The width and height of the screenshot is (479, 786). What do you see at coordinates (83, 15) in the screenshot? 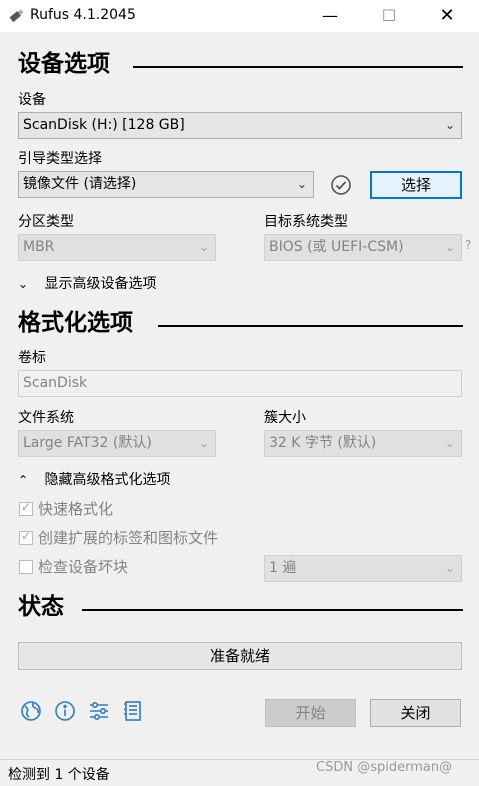
I see `window-title: Rufus 4.1.2045` at bounding box center [83, 15].